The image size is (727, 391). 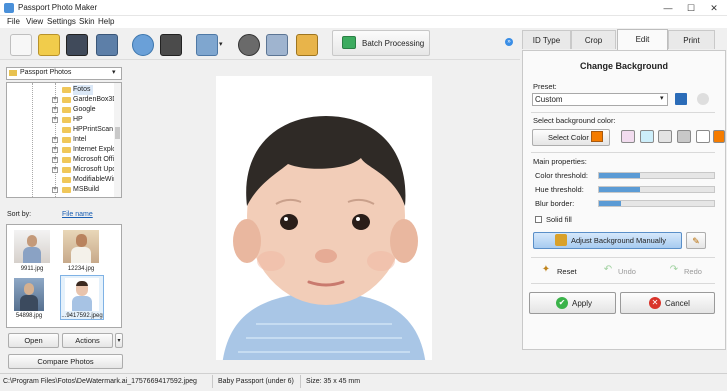 What do you see at coordinates (546, 39) in the screenshot?
I see `tab-id-type: ID Type` at bounding box center [546, 39].